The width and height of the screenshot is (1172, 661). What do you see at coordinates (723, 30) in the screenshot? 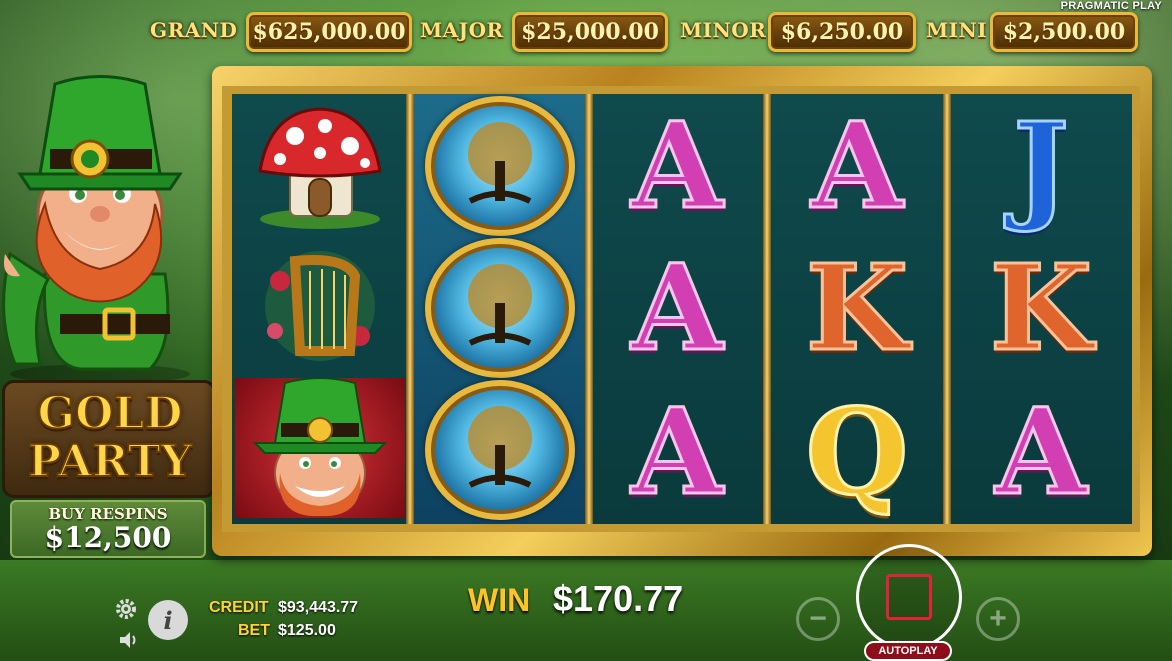
I see `jackpot-minor-label: MINOR` at bounding box center [723, 30].